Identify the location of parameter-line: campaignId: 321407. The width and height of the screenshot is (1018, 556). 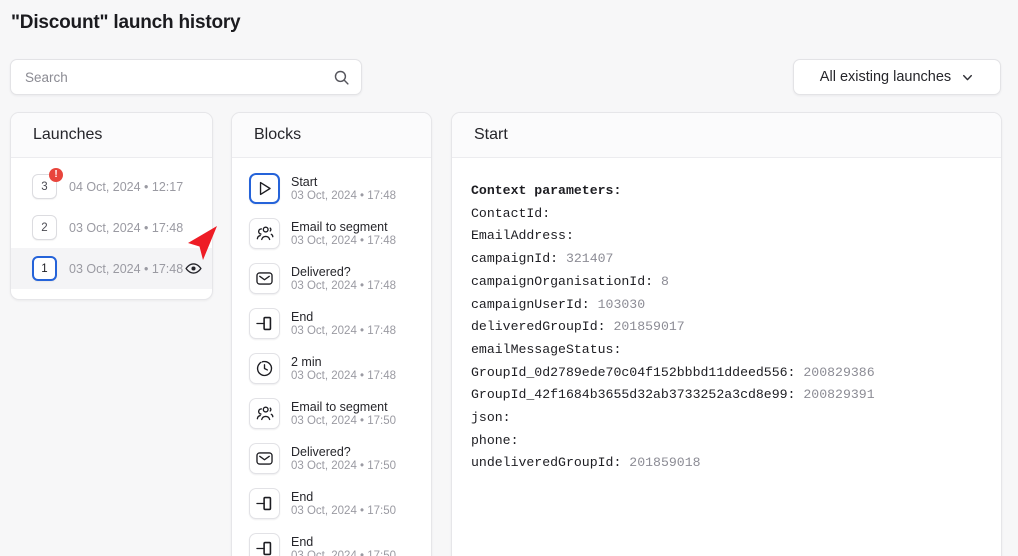
(736, 259).